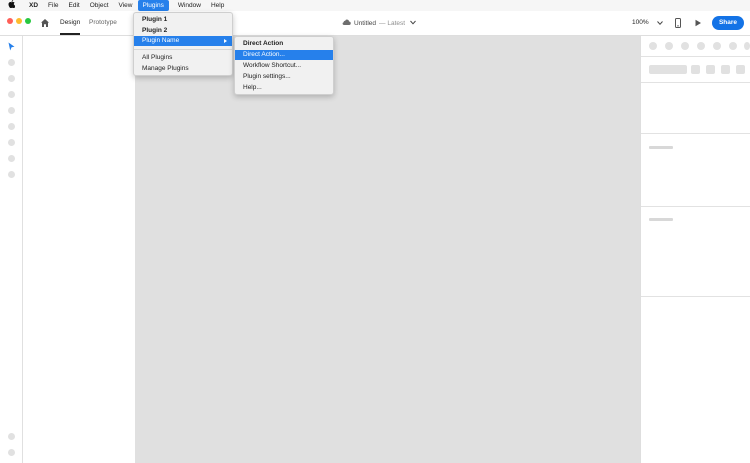 Image resolution: width=750 pixels, height=463 pixels. I want to click on menu-item-plugin-name: Plugin Name, so click(183, 41).